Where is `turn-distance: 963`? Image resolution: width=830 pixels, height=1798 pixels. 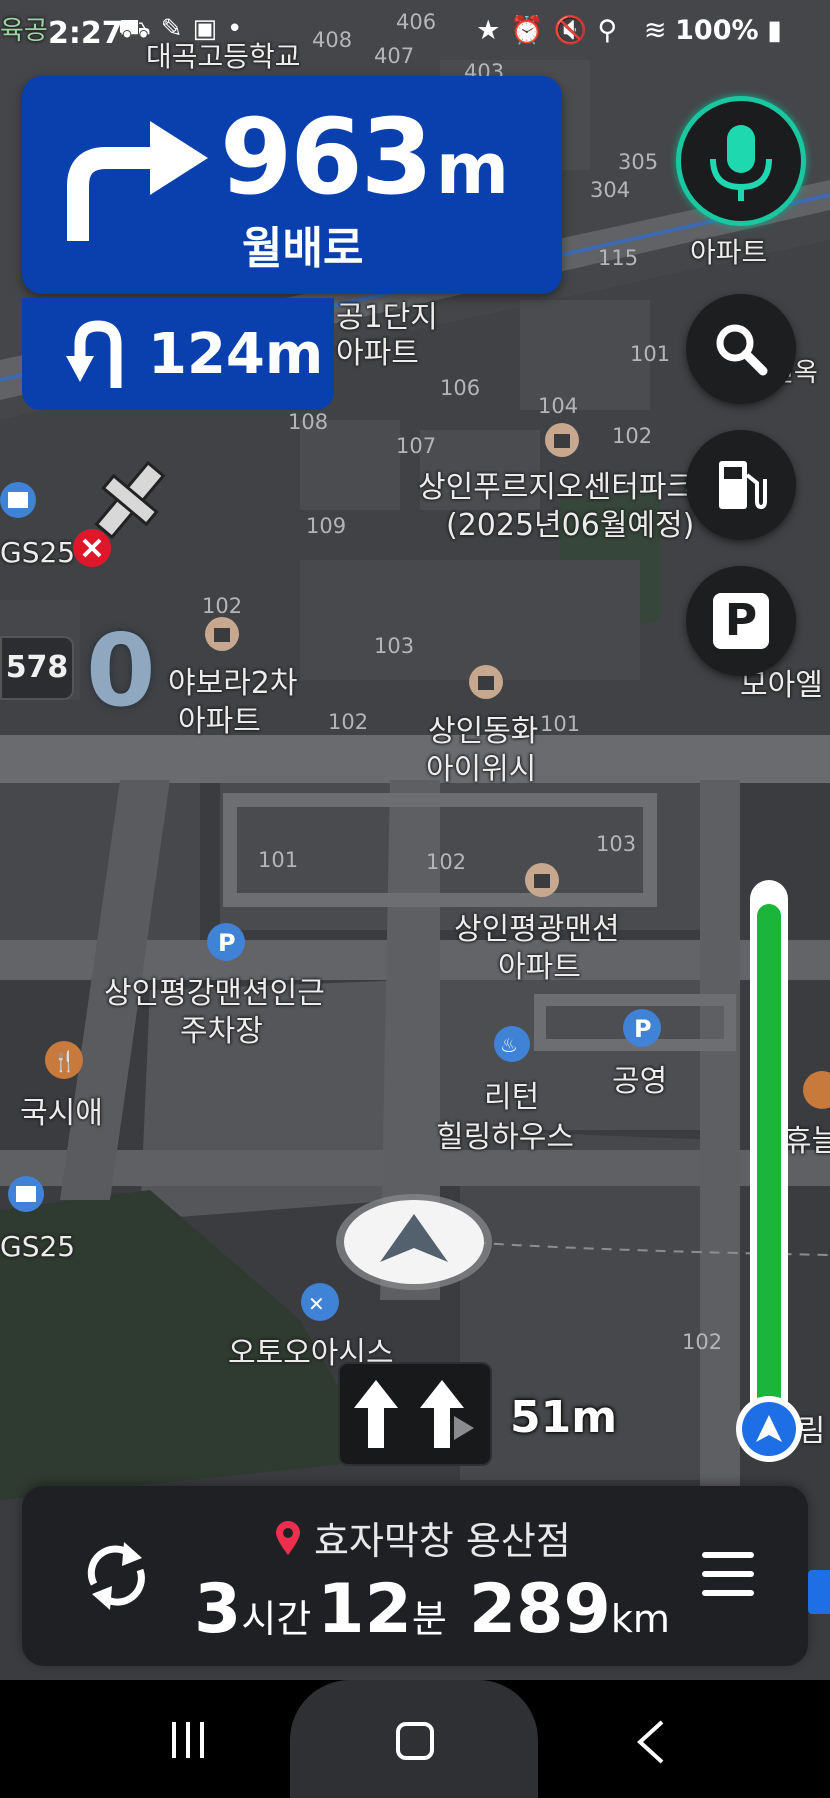 turn-distance: 963 is located at coordinates (326, 157).